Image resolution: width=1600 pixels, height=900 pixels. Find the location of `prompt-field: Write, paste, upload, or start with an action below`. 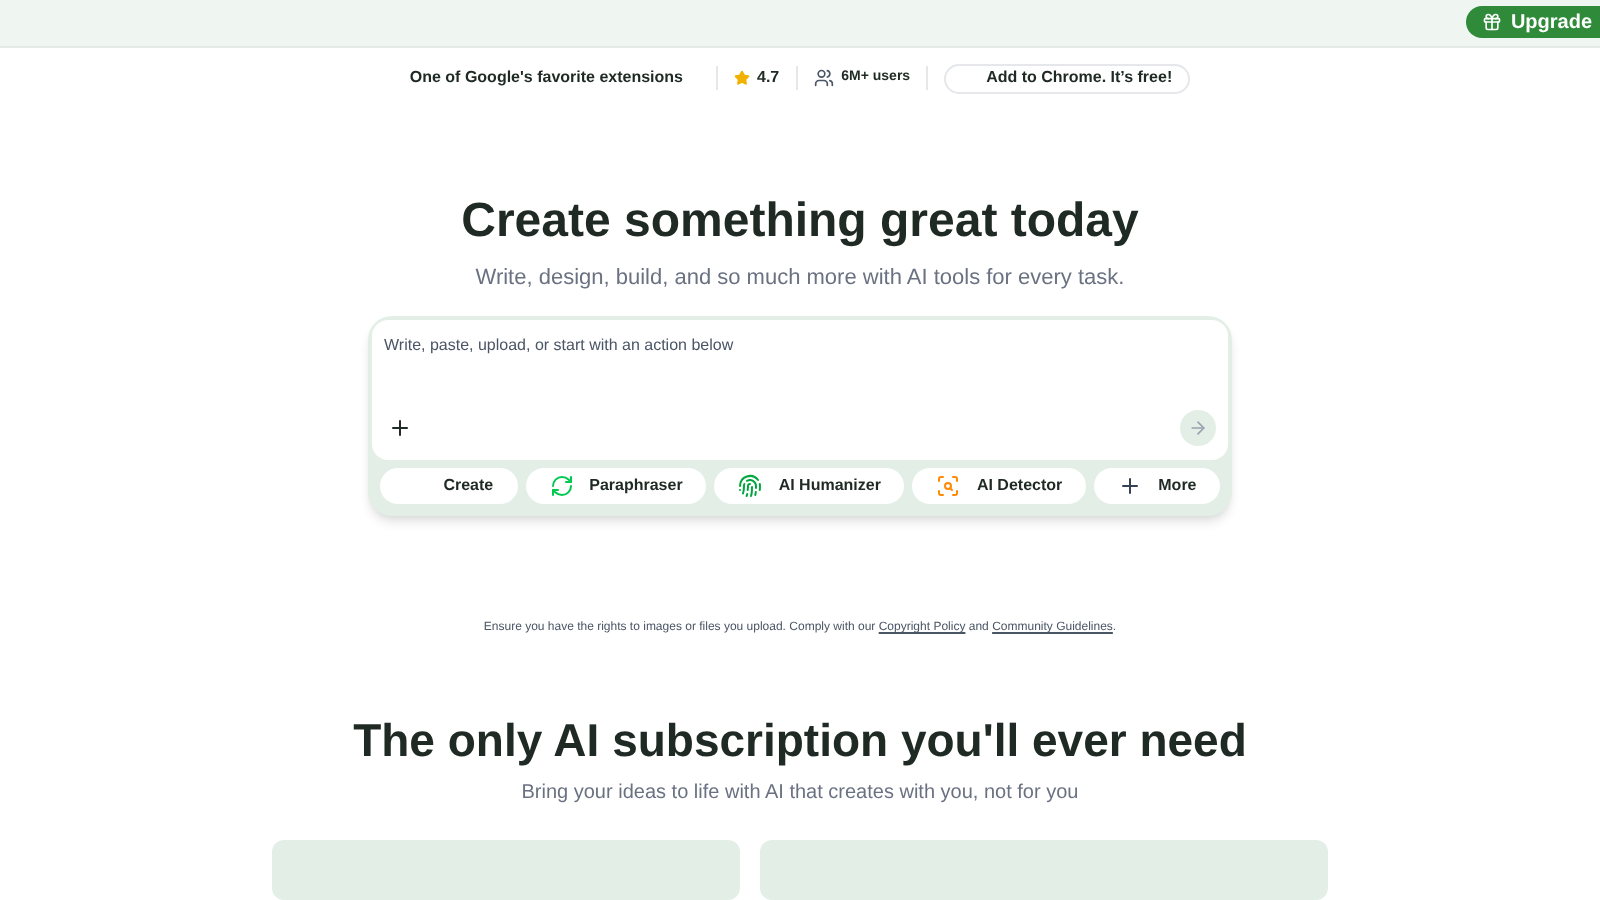

prompt-field: Write, paste, upload, or start with an action below is located at coordinates (800, 390).